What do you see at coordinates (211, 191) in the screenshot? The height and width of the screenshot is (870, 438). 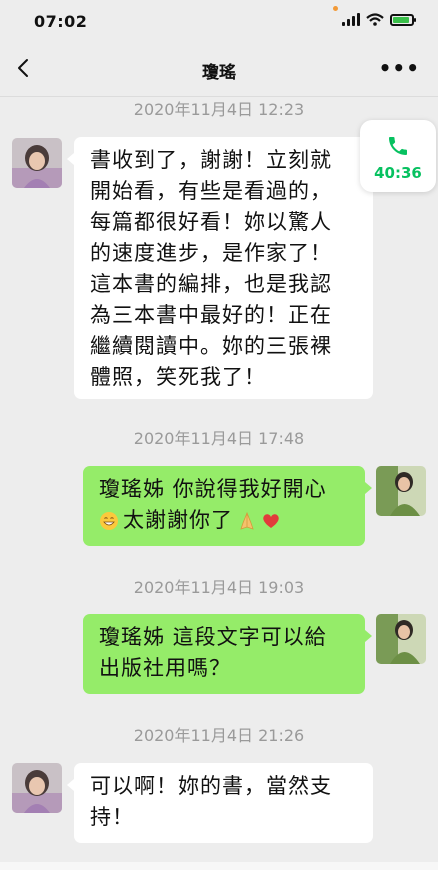 I see `message-line: 開始看，有些是看過的，` at bounding box center [211, 191].